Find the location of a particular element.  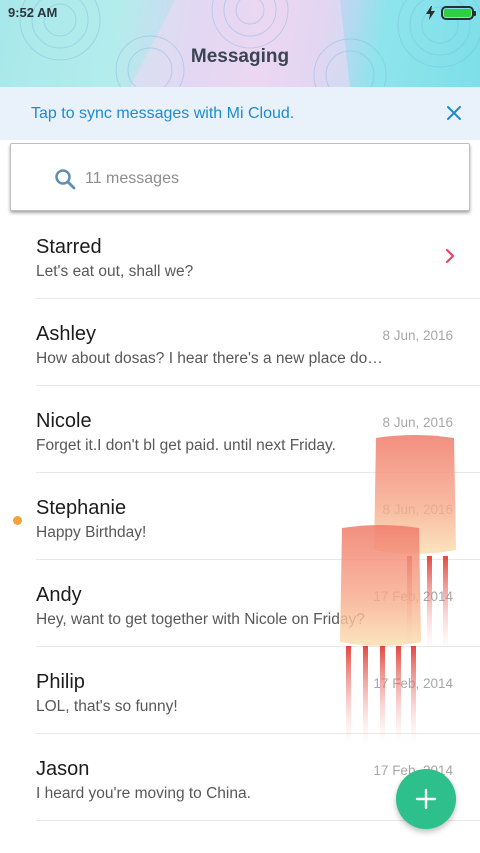

conversation-stephanie: Stephanie 8 Jun, 2016 Happy Birthday! is located at coordinates (240, 516).